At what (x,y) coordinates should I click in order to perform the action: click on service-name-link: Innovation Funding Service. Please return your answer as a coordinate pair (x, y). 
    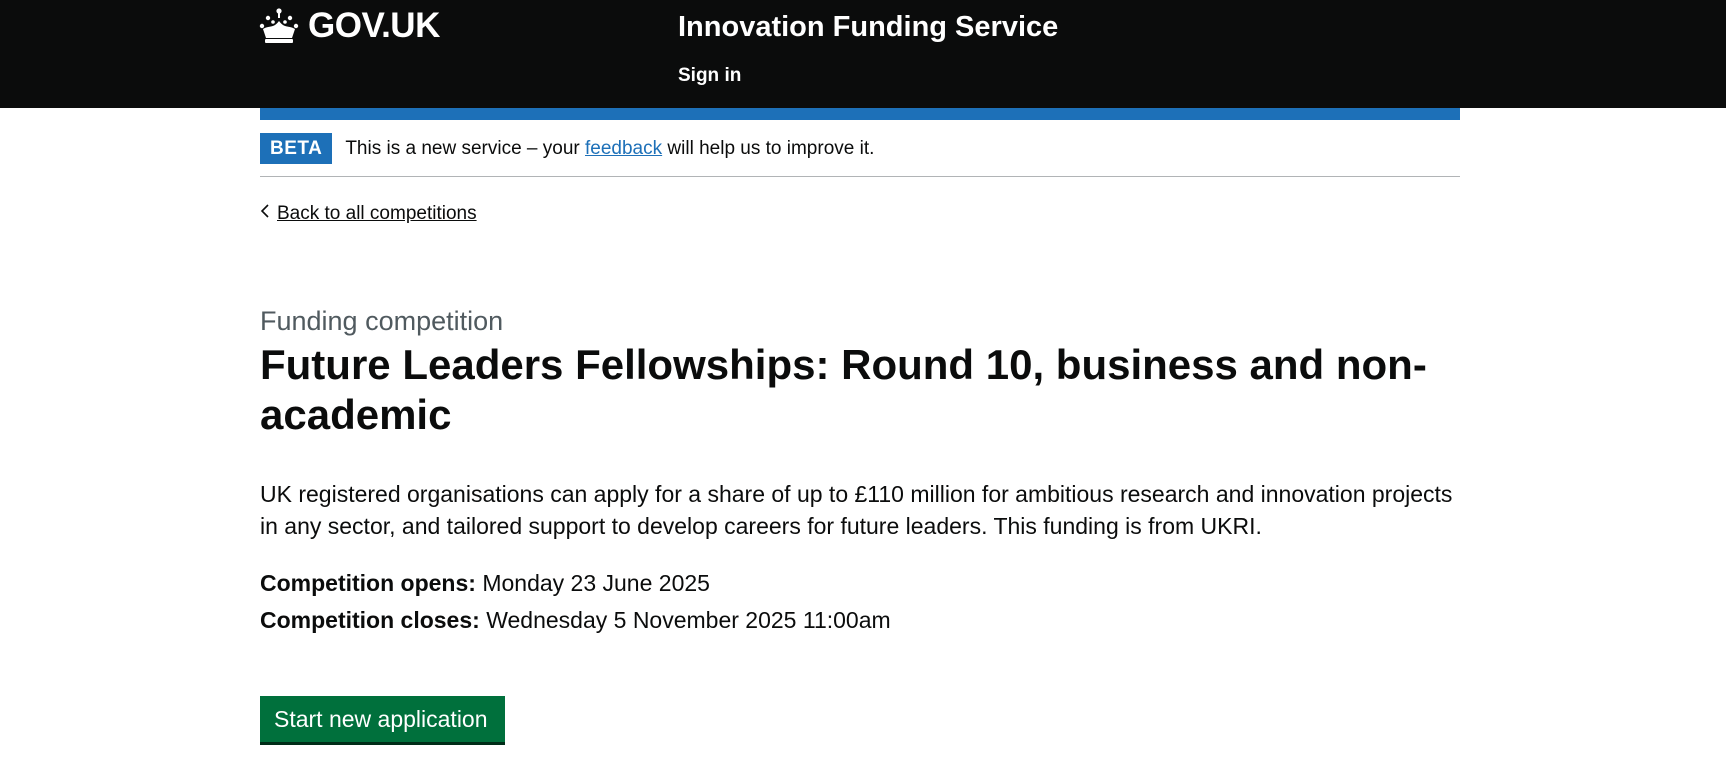
    Looking at the image, I should click on (868, 27).